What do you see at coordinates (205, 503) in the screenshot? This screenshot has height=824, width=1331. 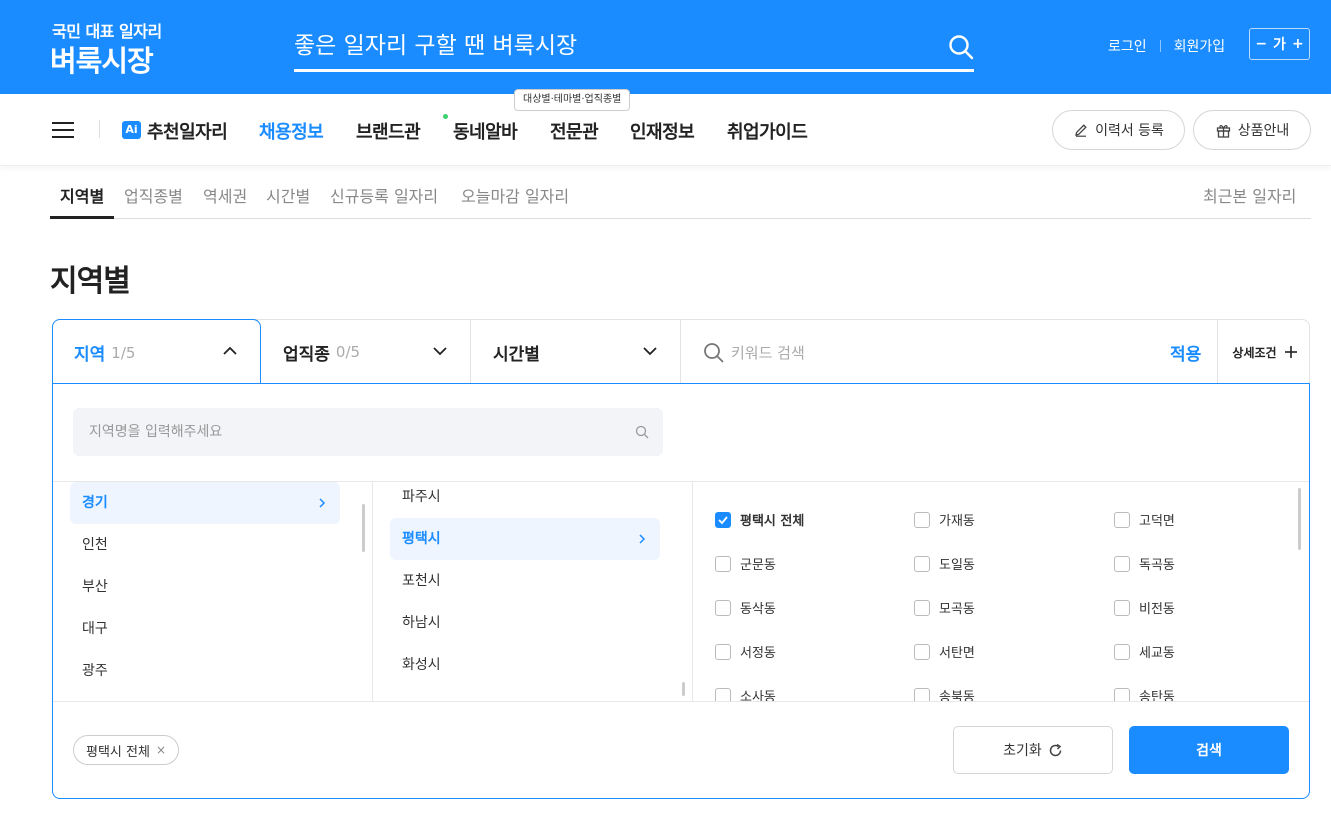 I see `province-item-gyeonggi: 경기` at bounding box center [205, 503].